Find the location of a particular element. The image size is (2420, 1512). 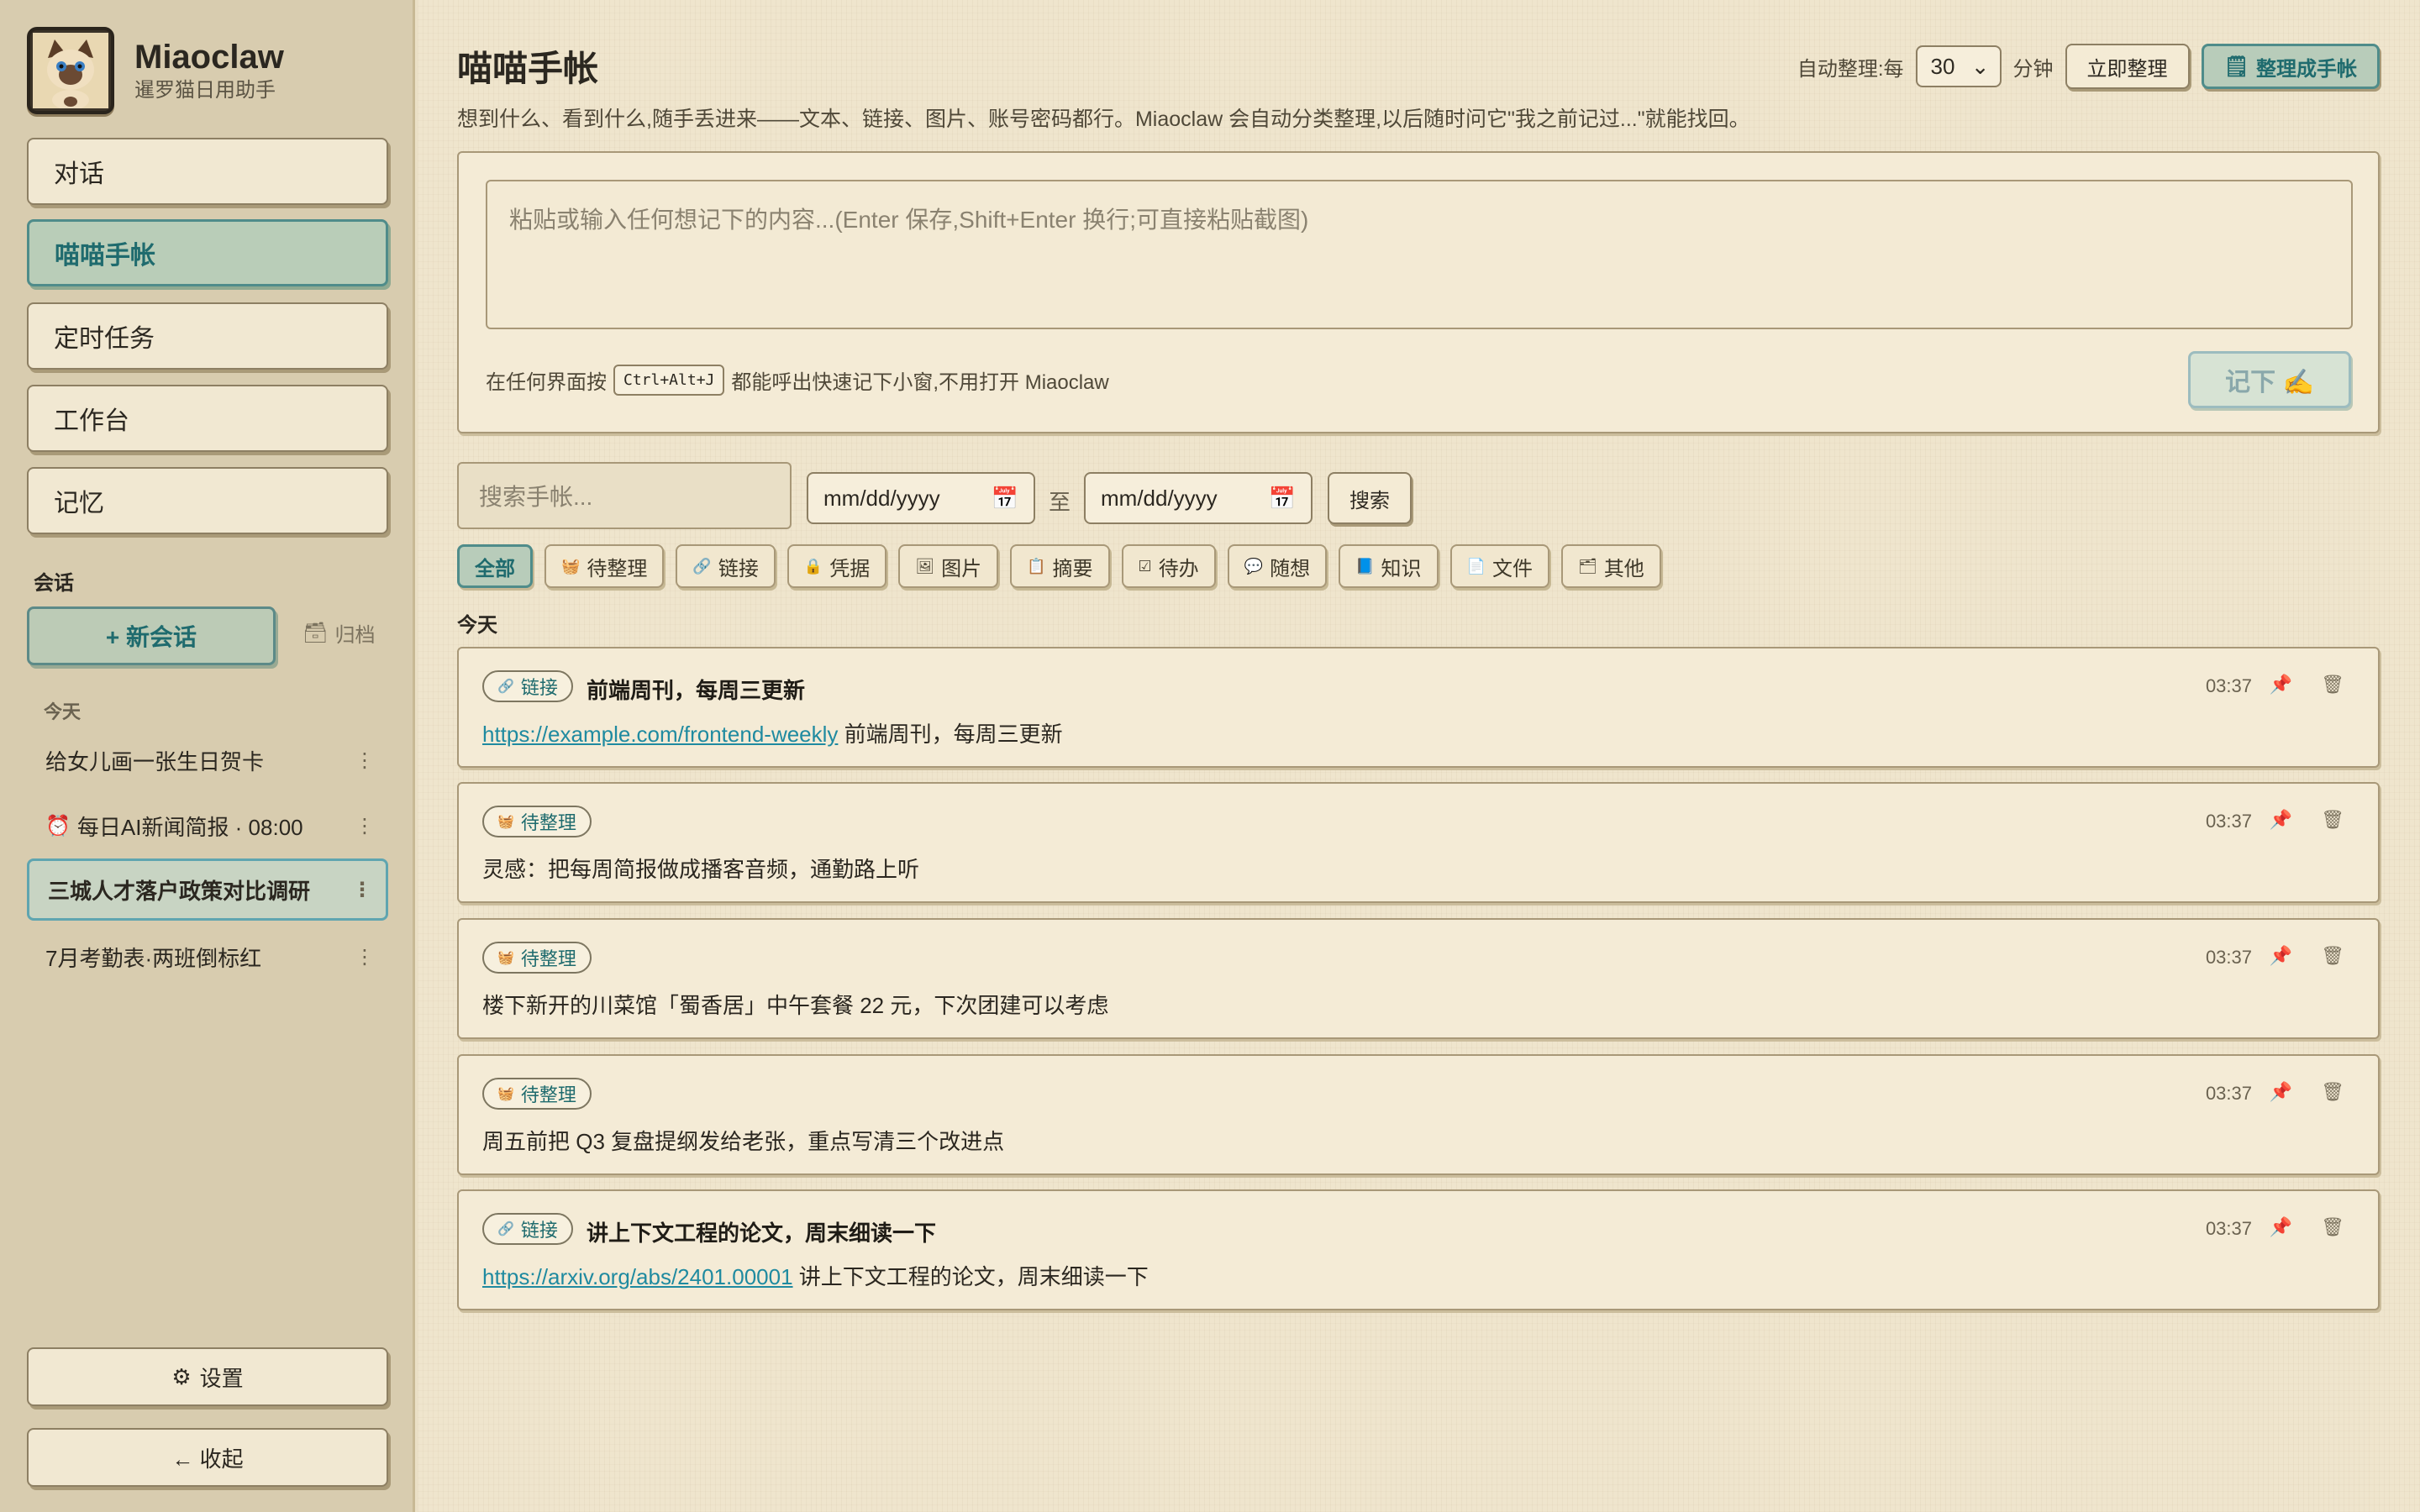

save-note-button: 记下 ✍️ is located at coordinates (2269, 379).